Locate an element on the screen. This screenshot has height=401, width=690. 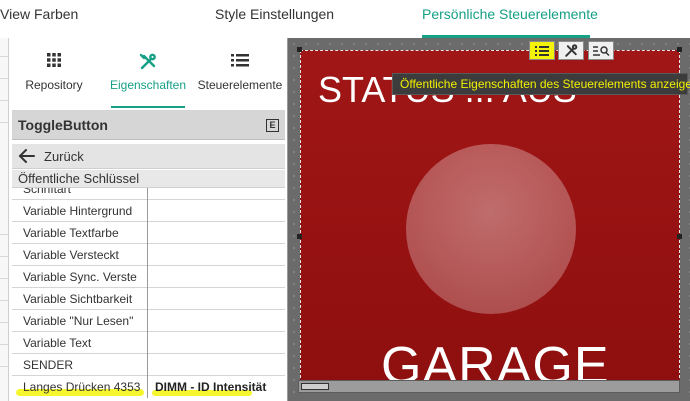
property-key: Variable Sichtbarkeit is located at coordinates (80, 299).